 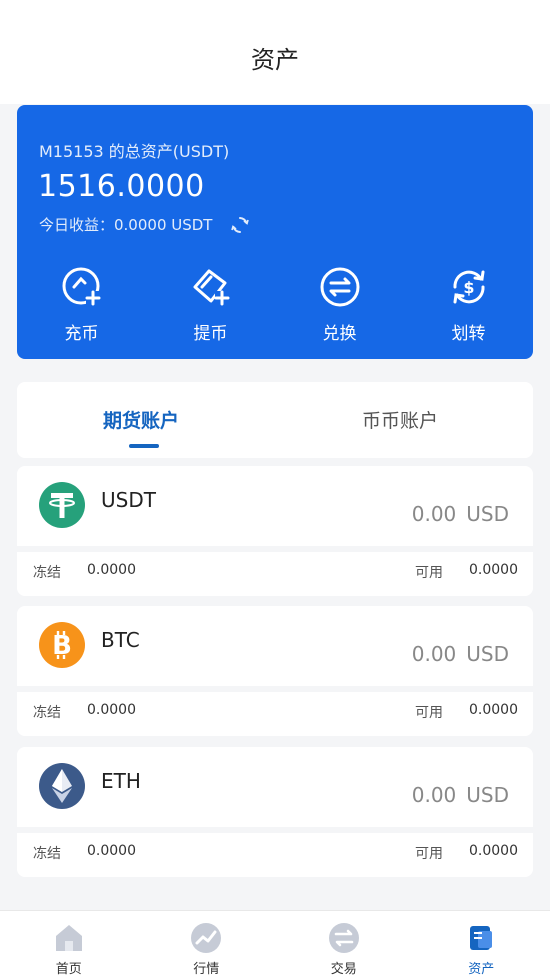 What do you see at coordinates (206, 938) in the screenshot?
I see `market-icon` at bounding box center [206, 938].